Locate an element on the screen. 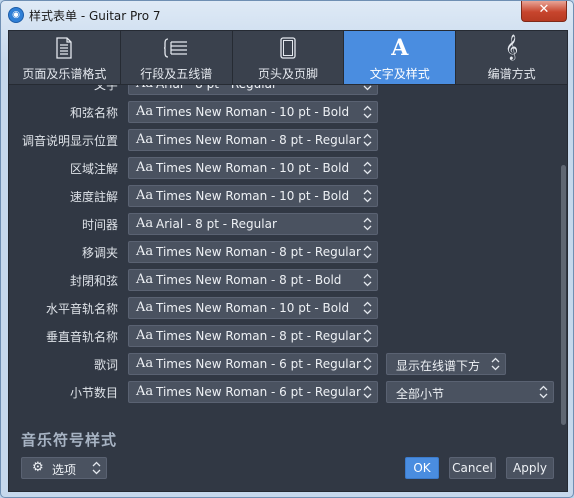  row-label: 调音说明显示位置 is located at coordinates (69, 141).